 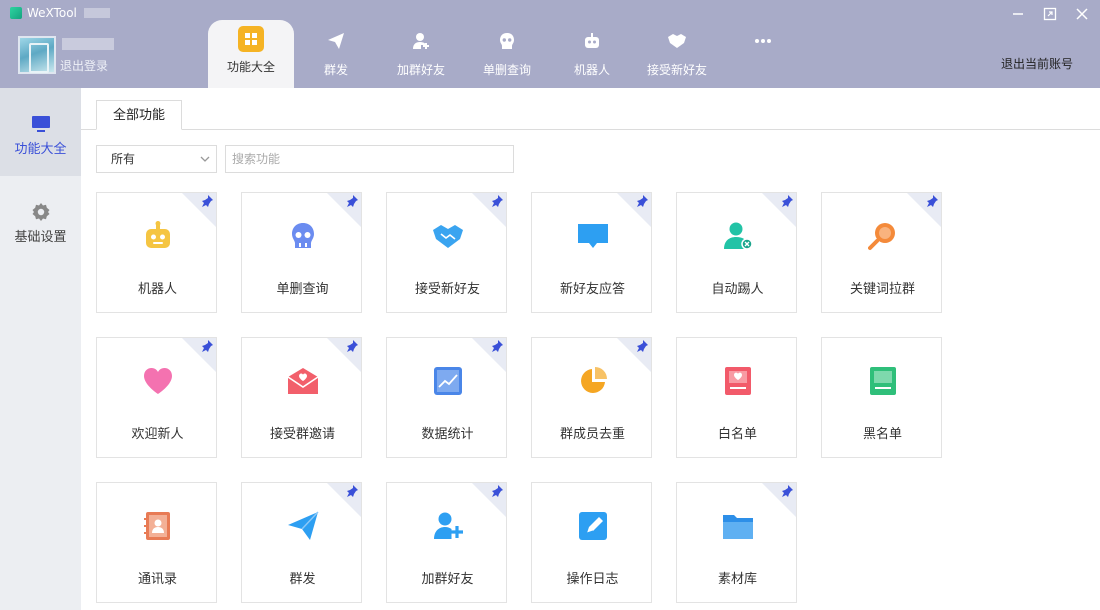 I want to click on feature-card-label: 关键词拉群, so click(x=882, y=289).